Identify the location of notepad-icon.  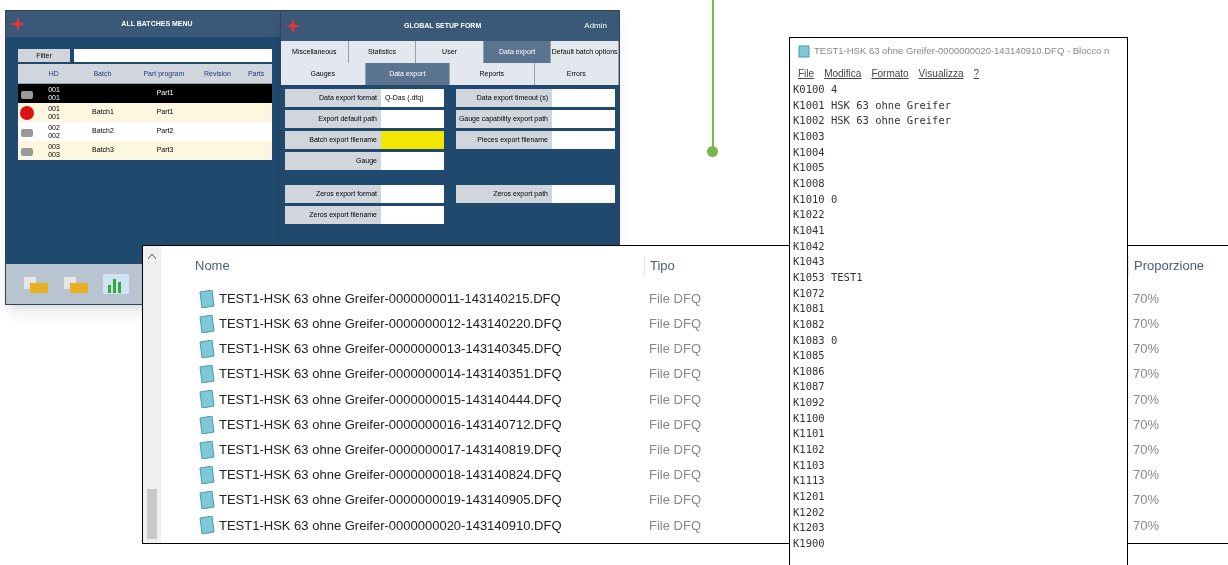
(804, 51).